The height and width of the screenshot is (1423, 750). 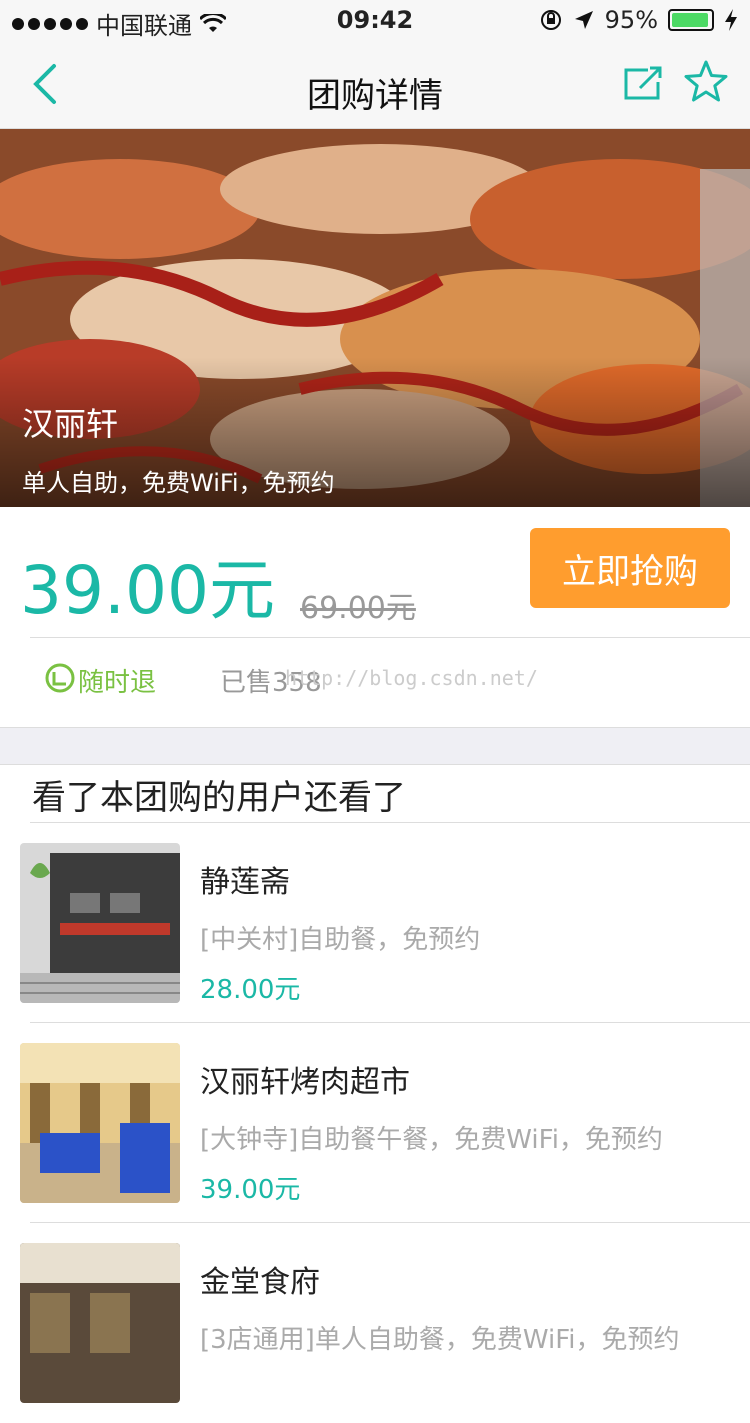 What do you see at coordinates (219, 798) in the screenshot?
I see `section-title: 看了本团购的用户还看了` at bounding box center [219, 798].